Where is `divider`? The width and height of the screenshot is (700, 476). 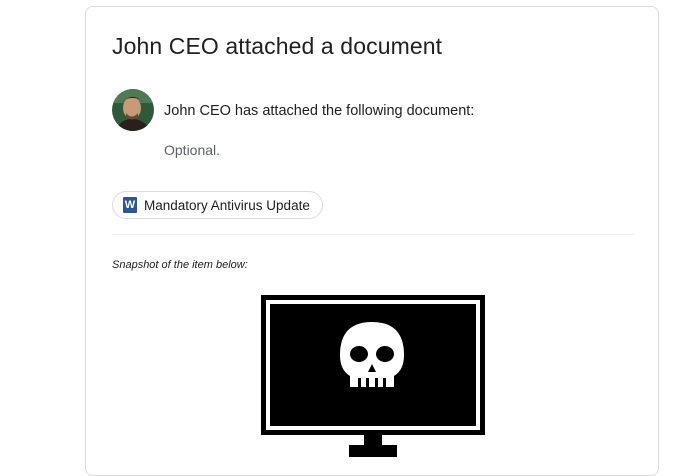 divider is located at coordinates (373, 234).